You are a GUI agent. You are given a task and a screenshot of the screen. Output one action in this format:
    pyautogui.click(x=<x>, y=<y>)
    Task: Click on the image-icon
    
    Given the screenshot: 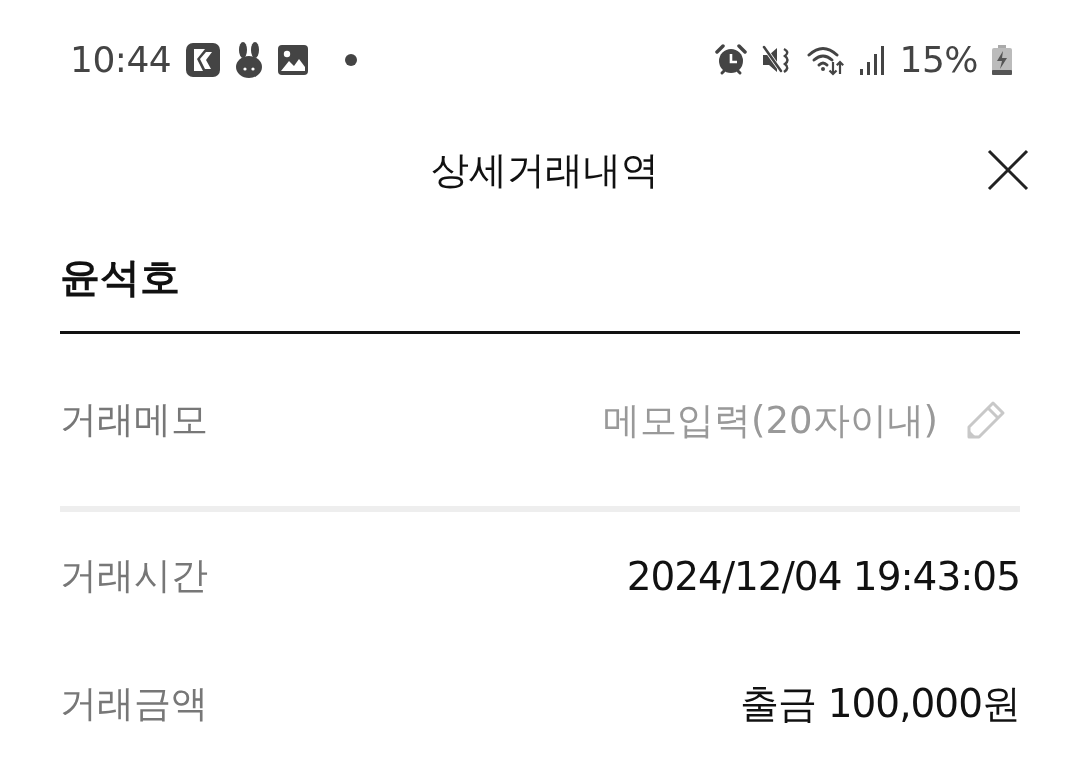 What is the action you would take?
    pyautogui.click(x=293, y=60)
    